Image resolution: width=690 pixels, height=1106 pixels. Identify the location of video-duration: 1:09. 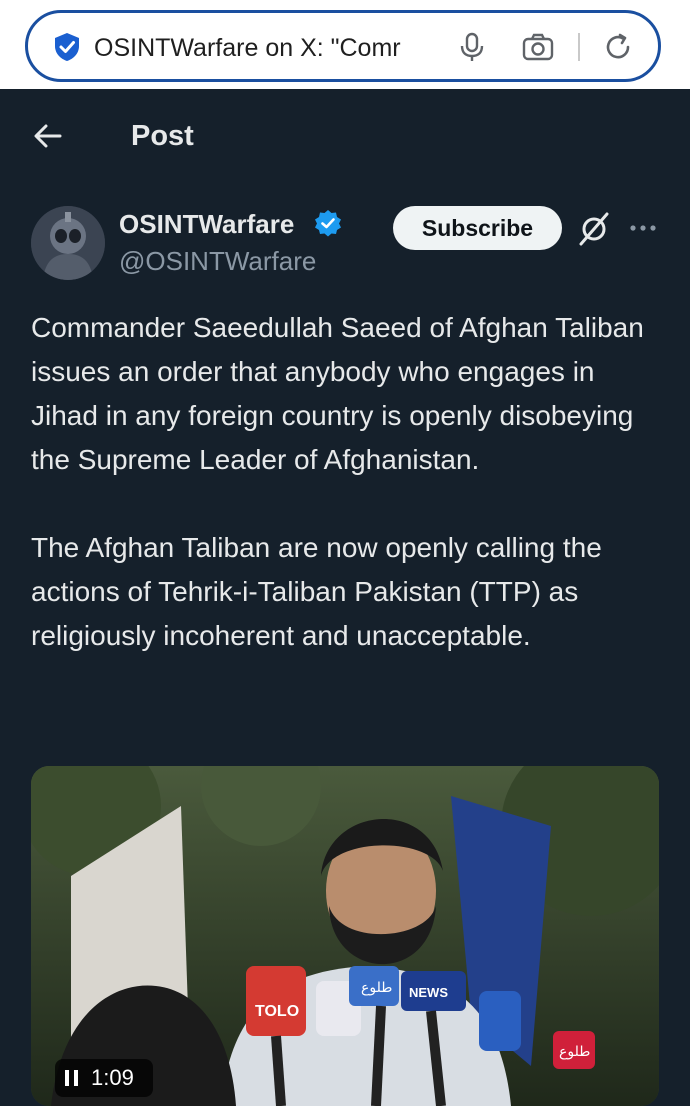
(112, 1077).